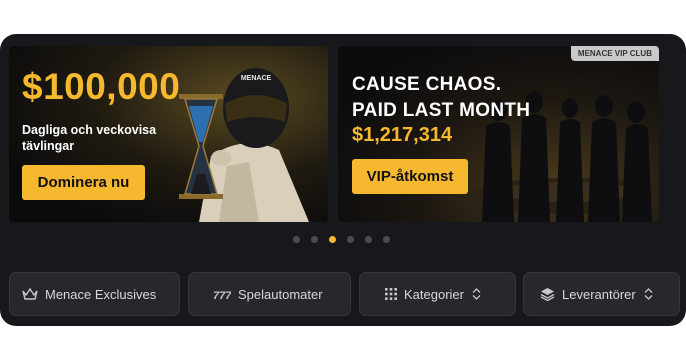  I want to click on svg-text: 777, so click(222, 295).